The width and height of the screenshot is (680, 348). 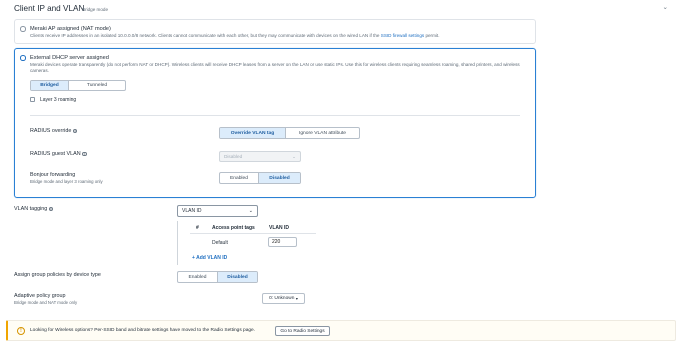 What do you see at coordinates (296, 298) in the screenshot?
I see `caret-down-icon: ▾` at bounding box center [296, 298].